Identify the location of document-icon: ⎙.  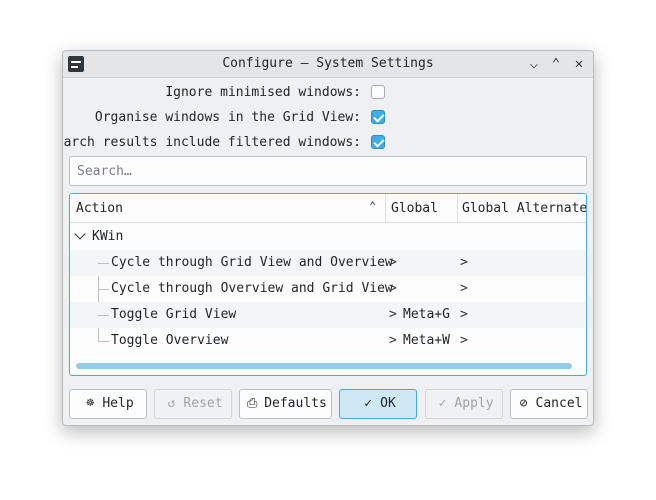
(252, 403).